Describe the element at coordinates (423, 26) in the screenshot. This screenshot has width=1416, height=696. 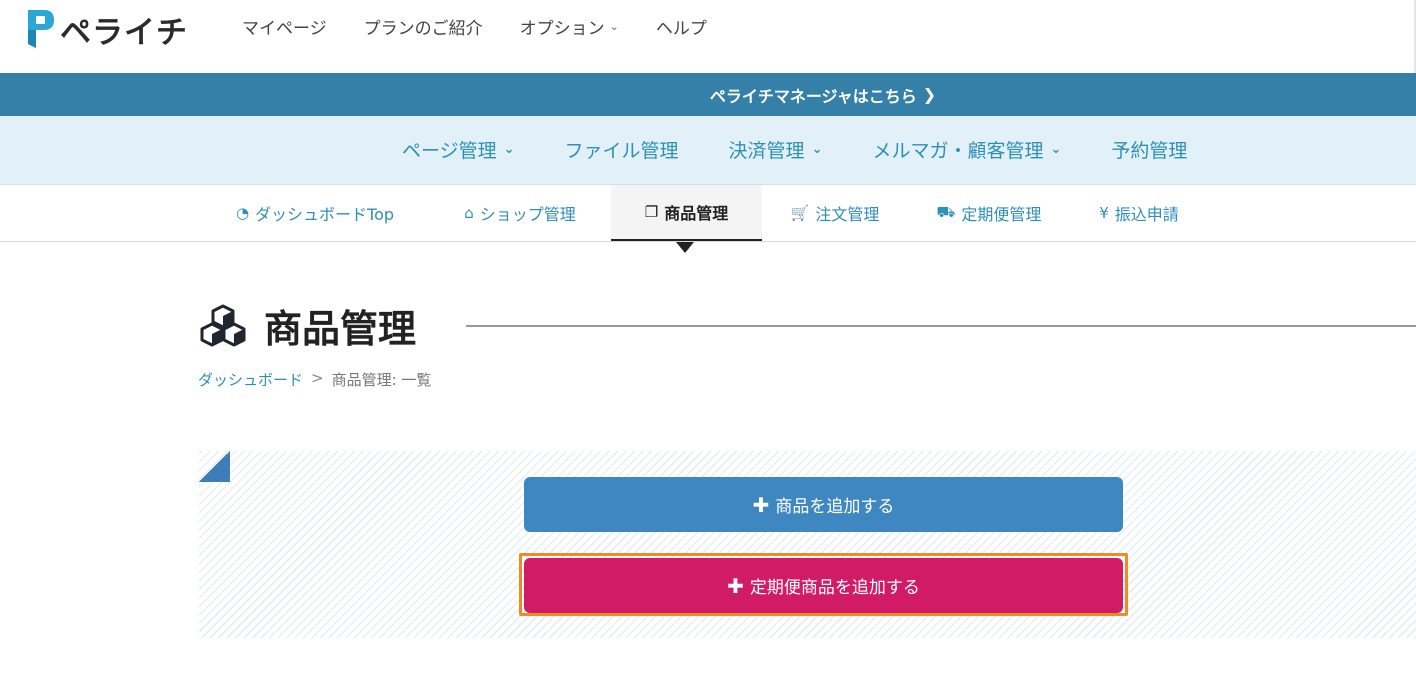
I see `top-nav-plans: プランのご紹介` at that location.